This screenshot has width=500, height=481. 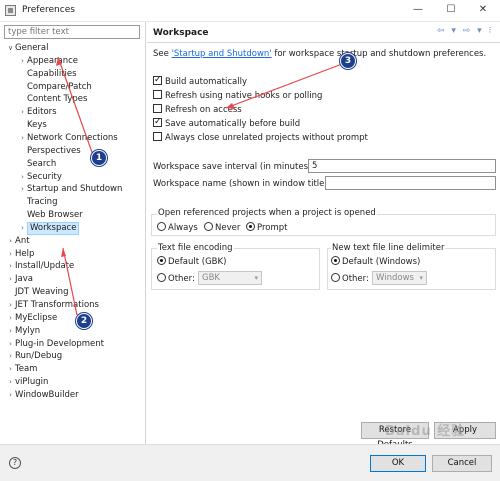 I want to click on refresh-native-hooks-checkbox: Refresh using native hooks or polling, so click(x=237, y=96).